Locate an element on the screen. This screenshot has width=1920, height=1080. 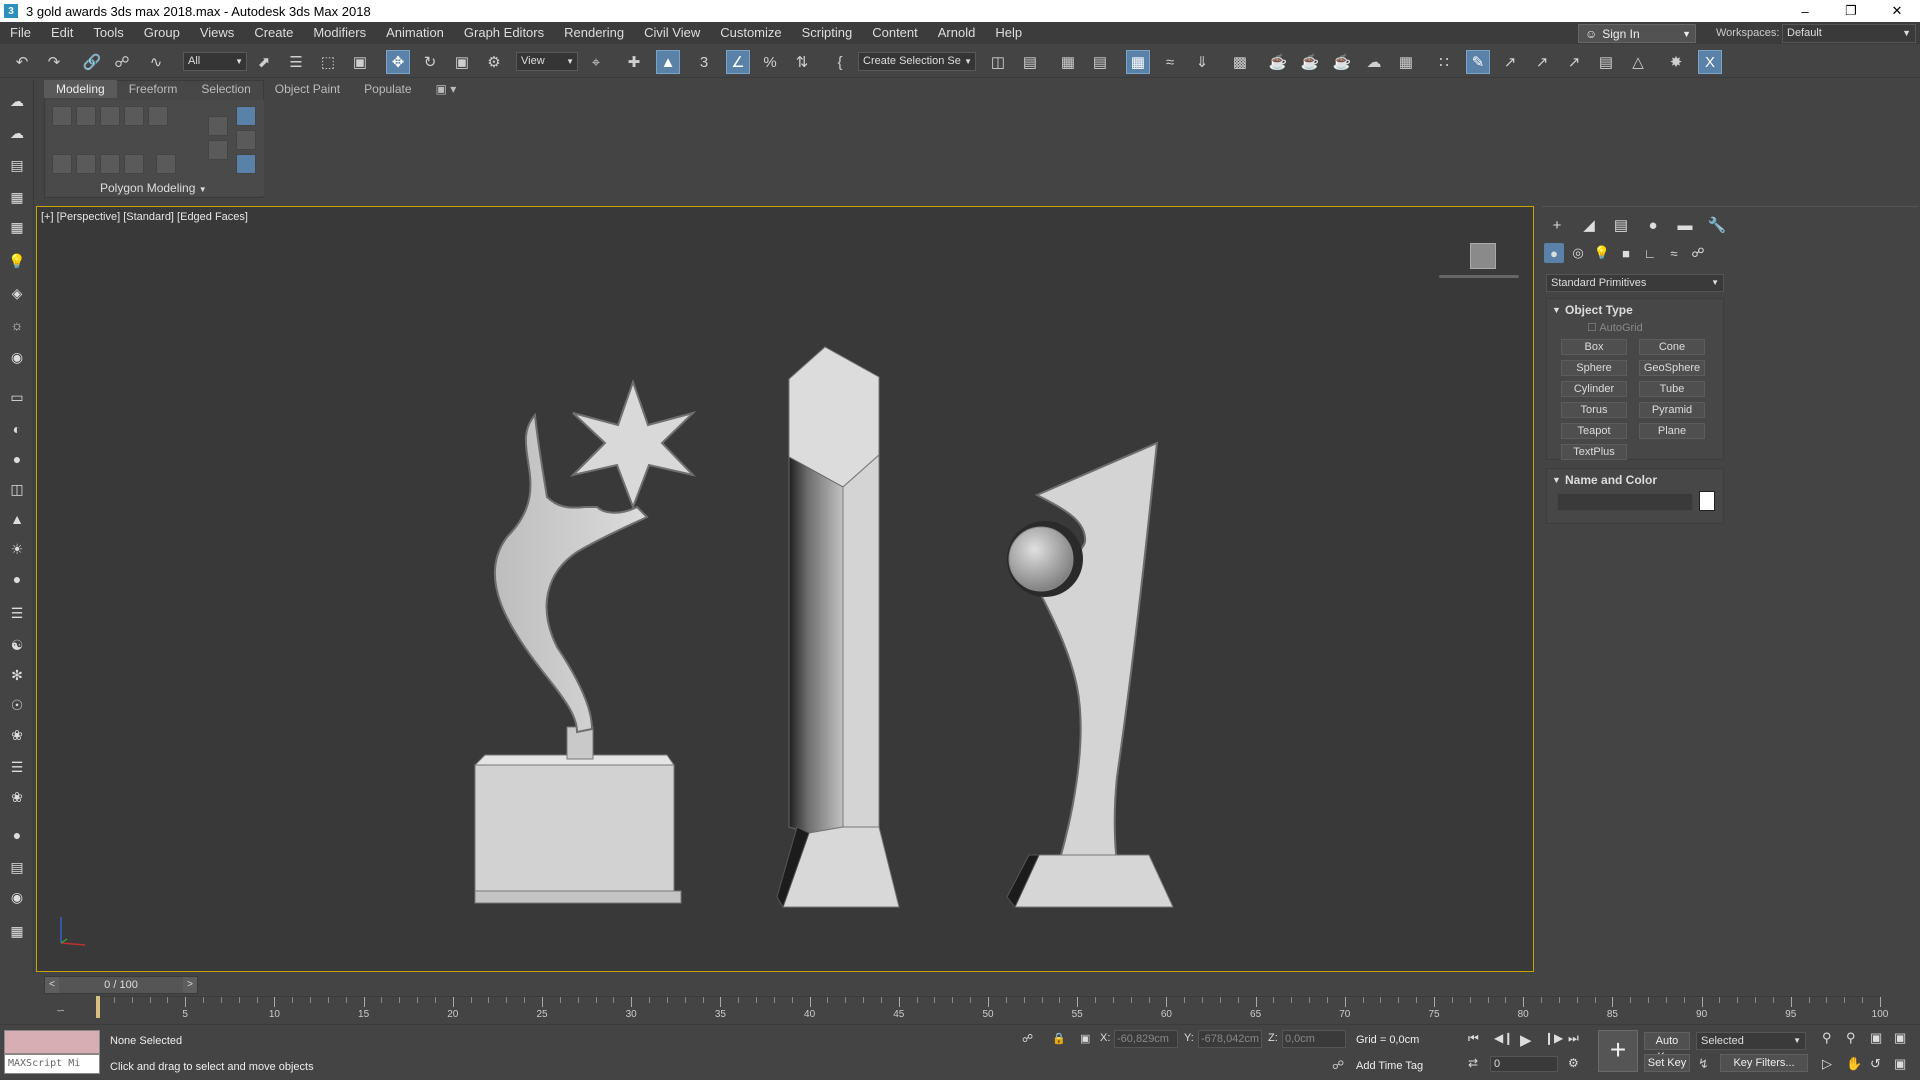
hair-tool-icon: ❀ is located at coordinates (17, 735).